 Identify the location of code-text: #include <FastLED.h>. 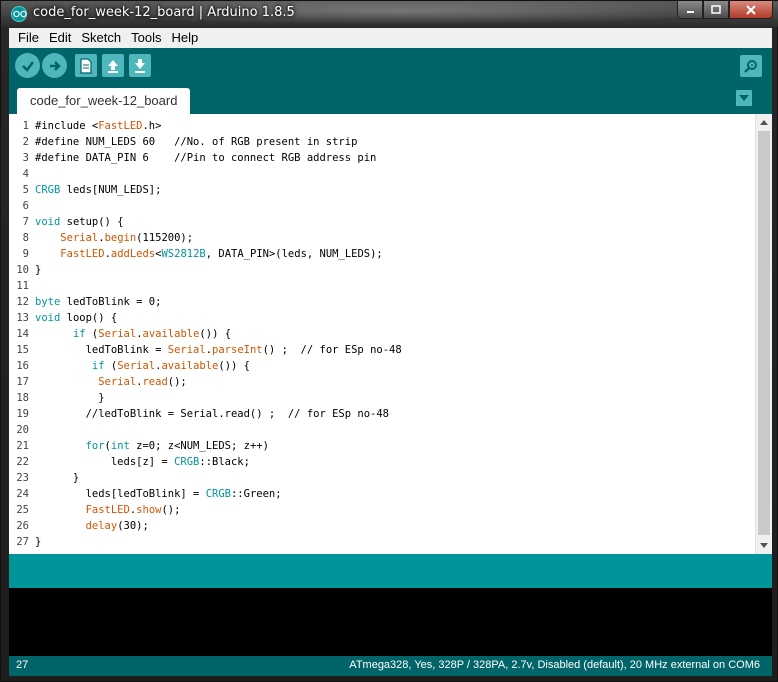
(98, 126).